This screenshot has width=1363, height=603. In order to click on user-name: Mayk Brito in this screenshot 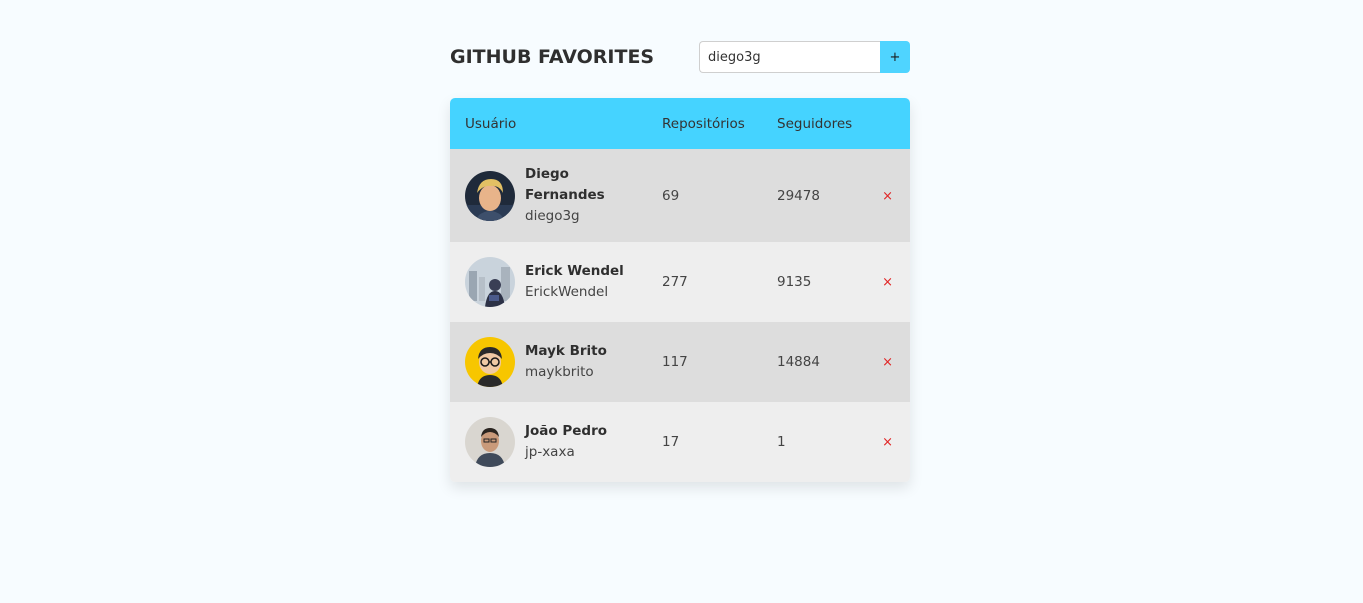, I will do `click(566, 351)`.